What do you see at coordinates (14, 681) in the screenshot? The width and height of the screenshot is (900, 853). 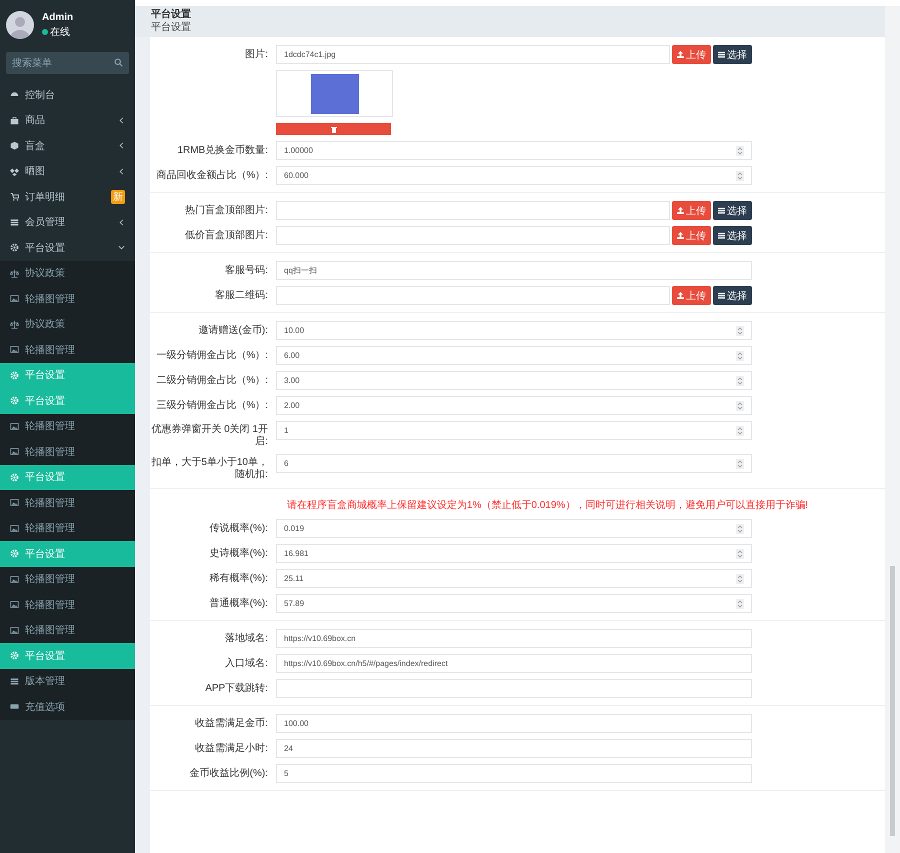 I see `rows-icon` at bounding box center [14, 681].